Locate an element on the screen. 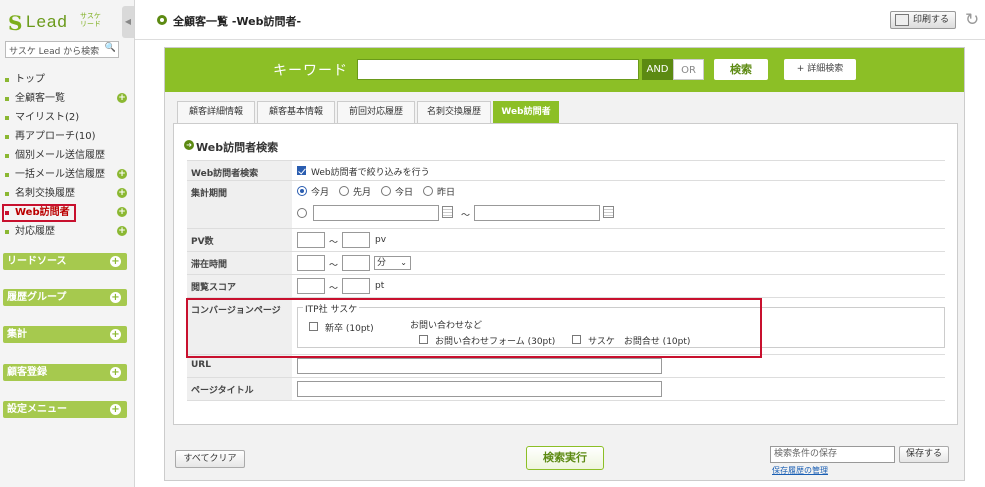 This screenshot has width=985, height=487. score-unit: pt is located at coordinates (380, 286).